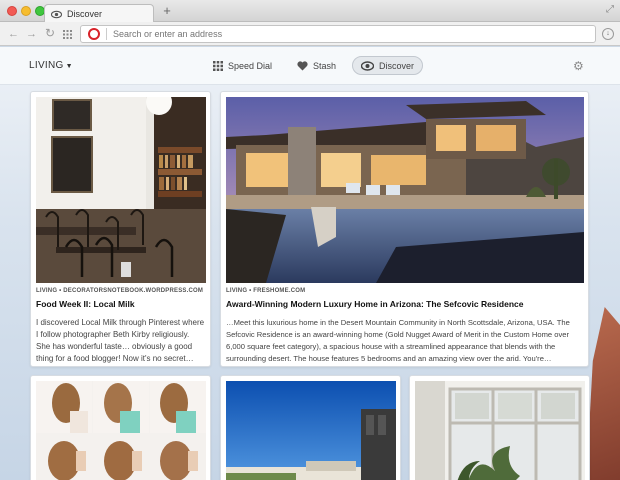  Describe the element at coordinates (333, 34) in the screenshot. I see `address-input` at that location.